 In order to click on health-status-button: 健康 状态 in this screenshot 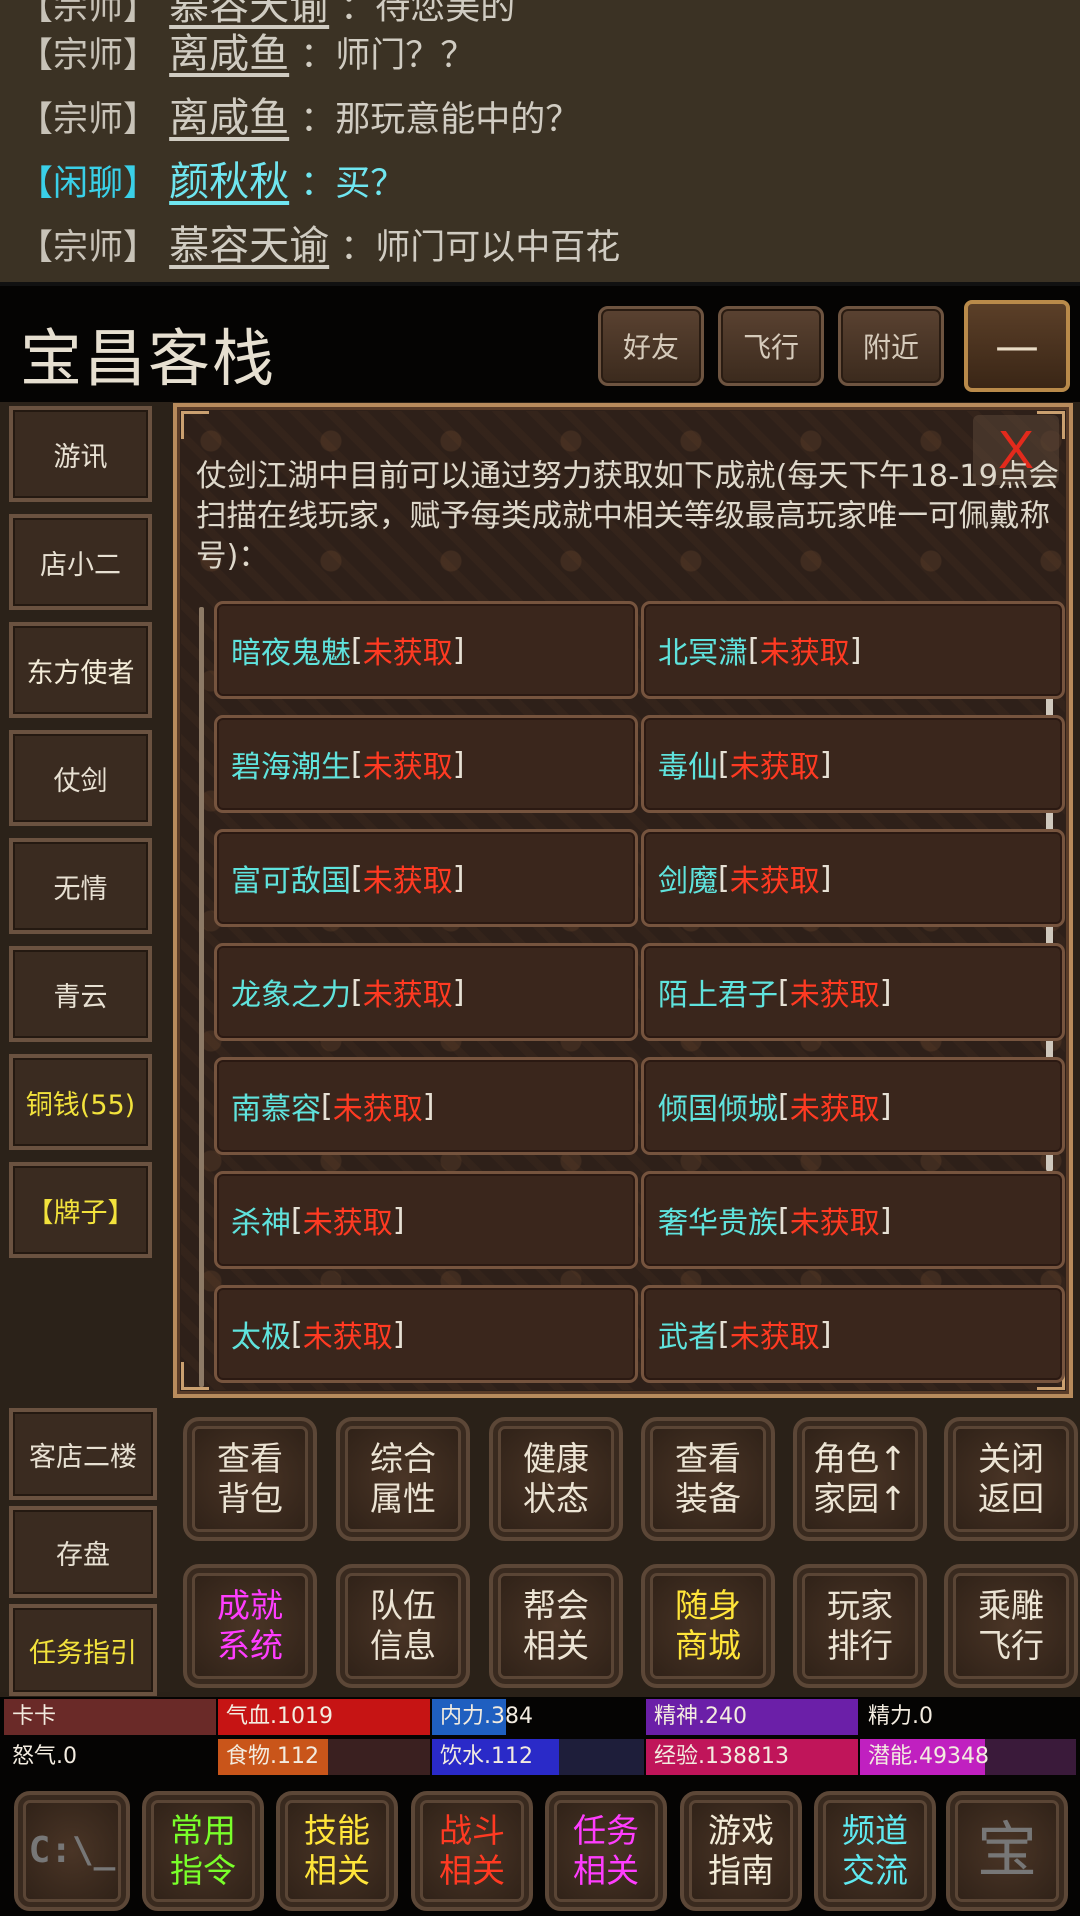, I will do `click(556, 1479)`.